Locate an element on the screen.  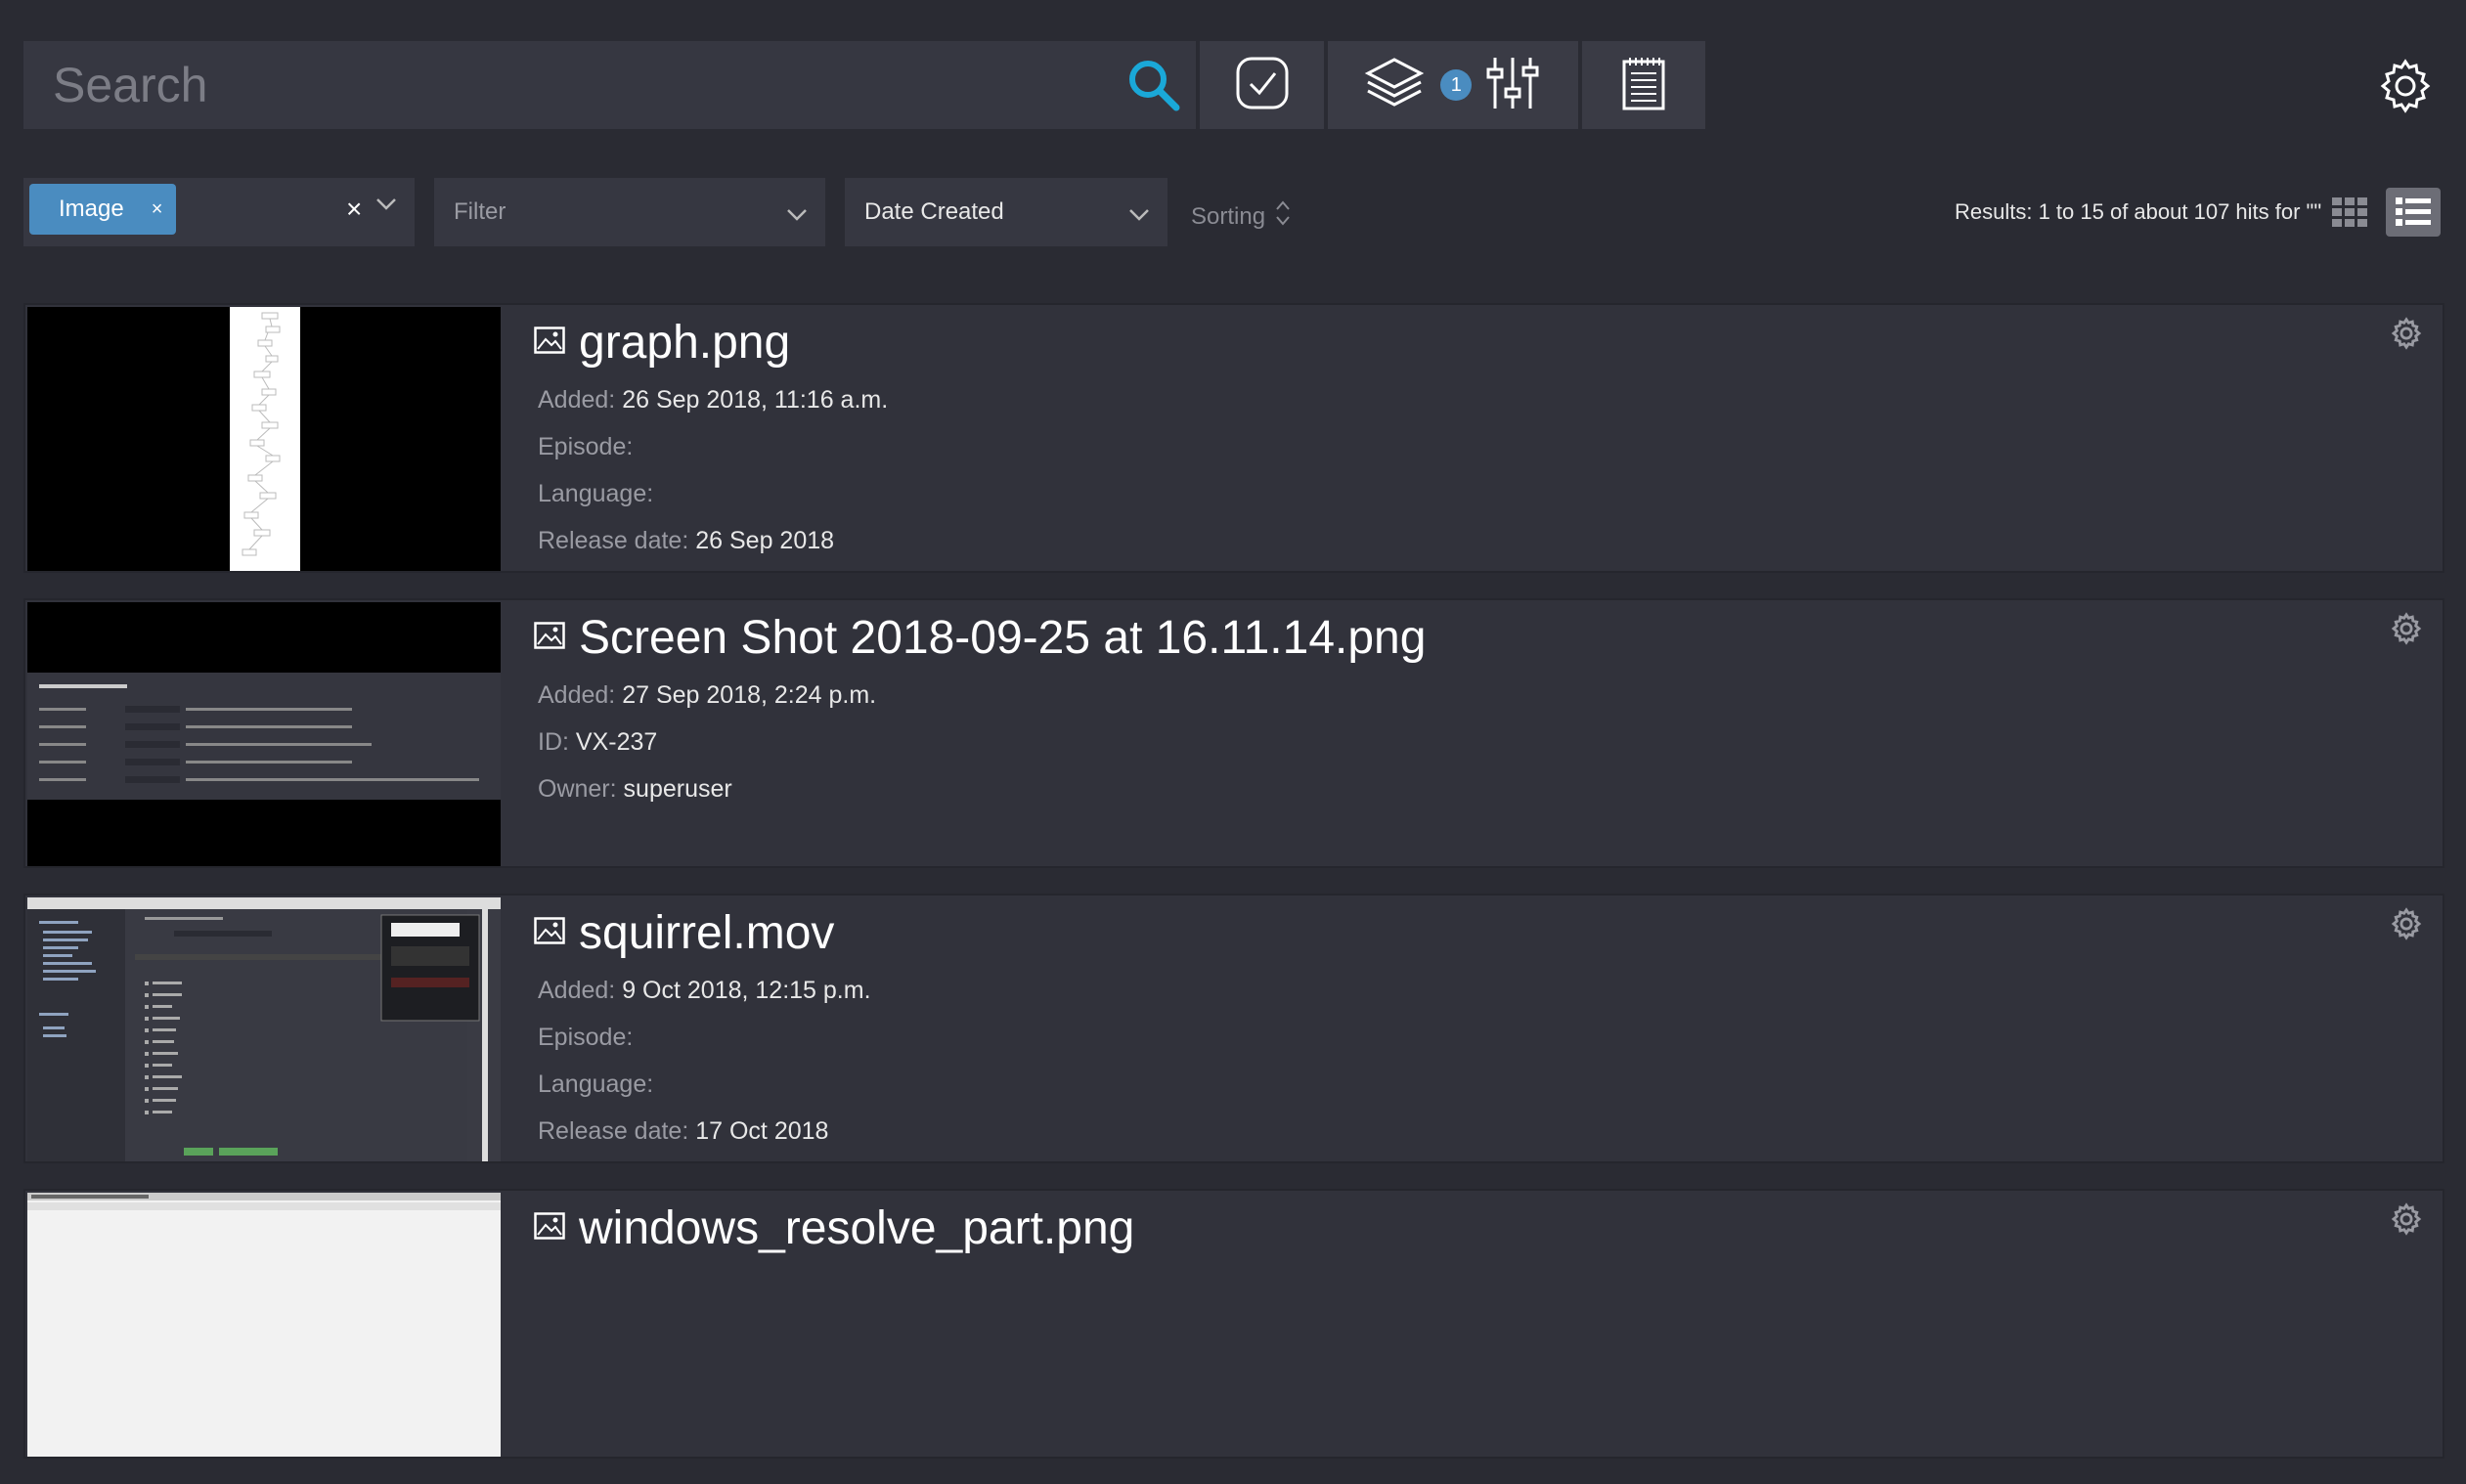
item-title: graph.png is located at coordinates (684, 343).